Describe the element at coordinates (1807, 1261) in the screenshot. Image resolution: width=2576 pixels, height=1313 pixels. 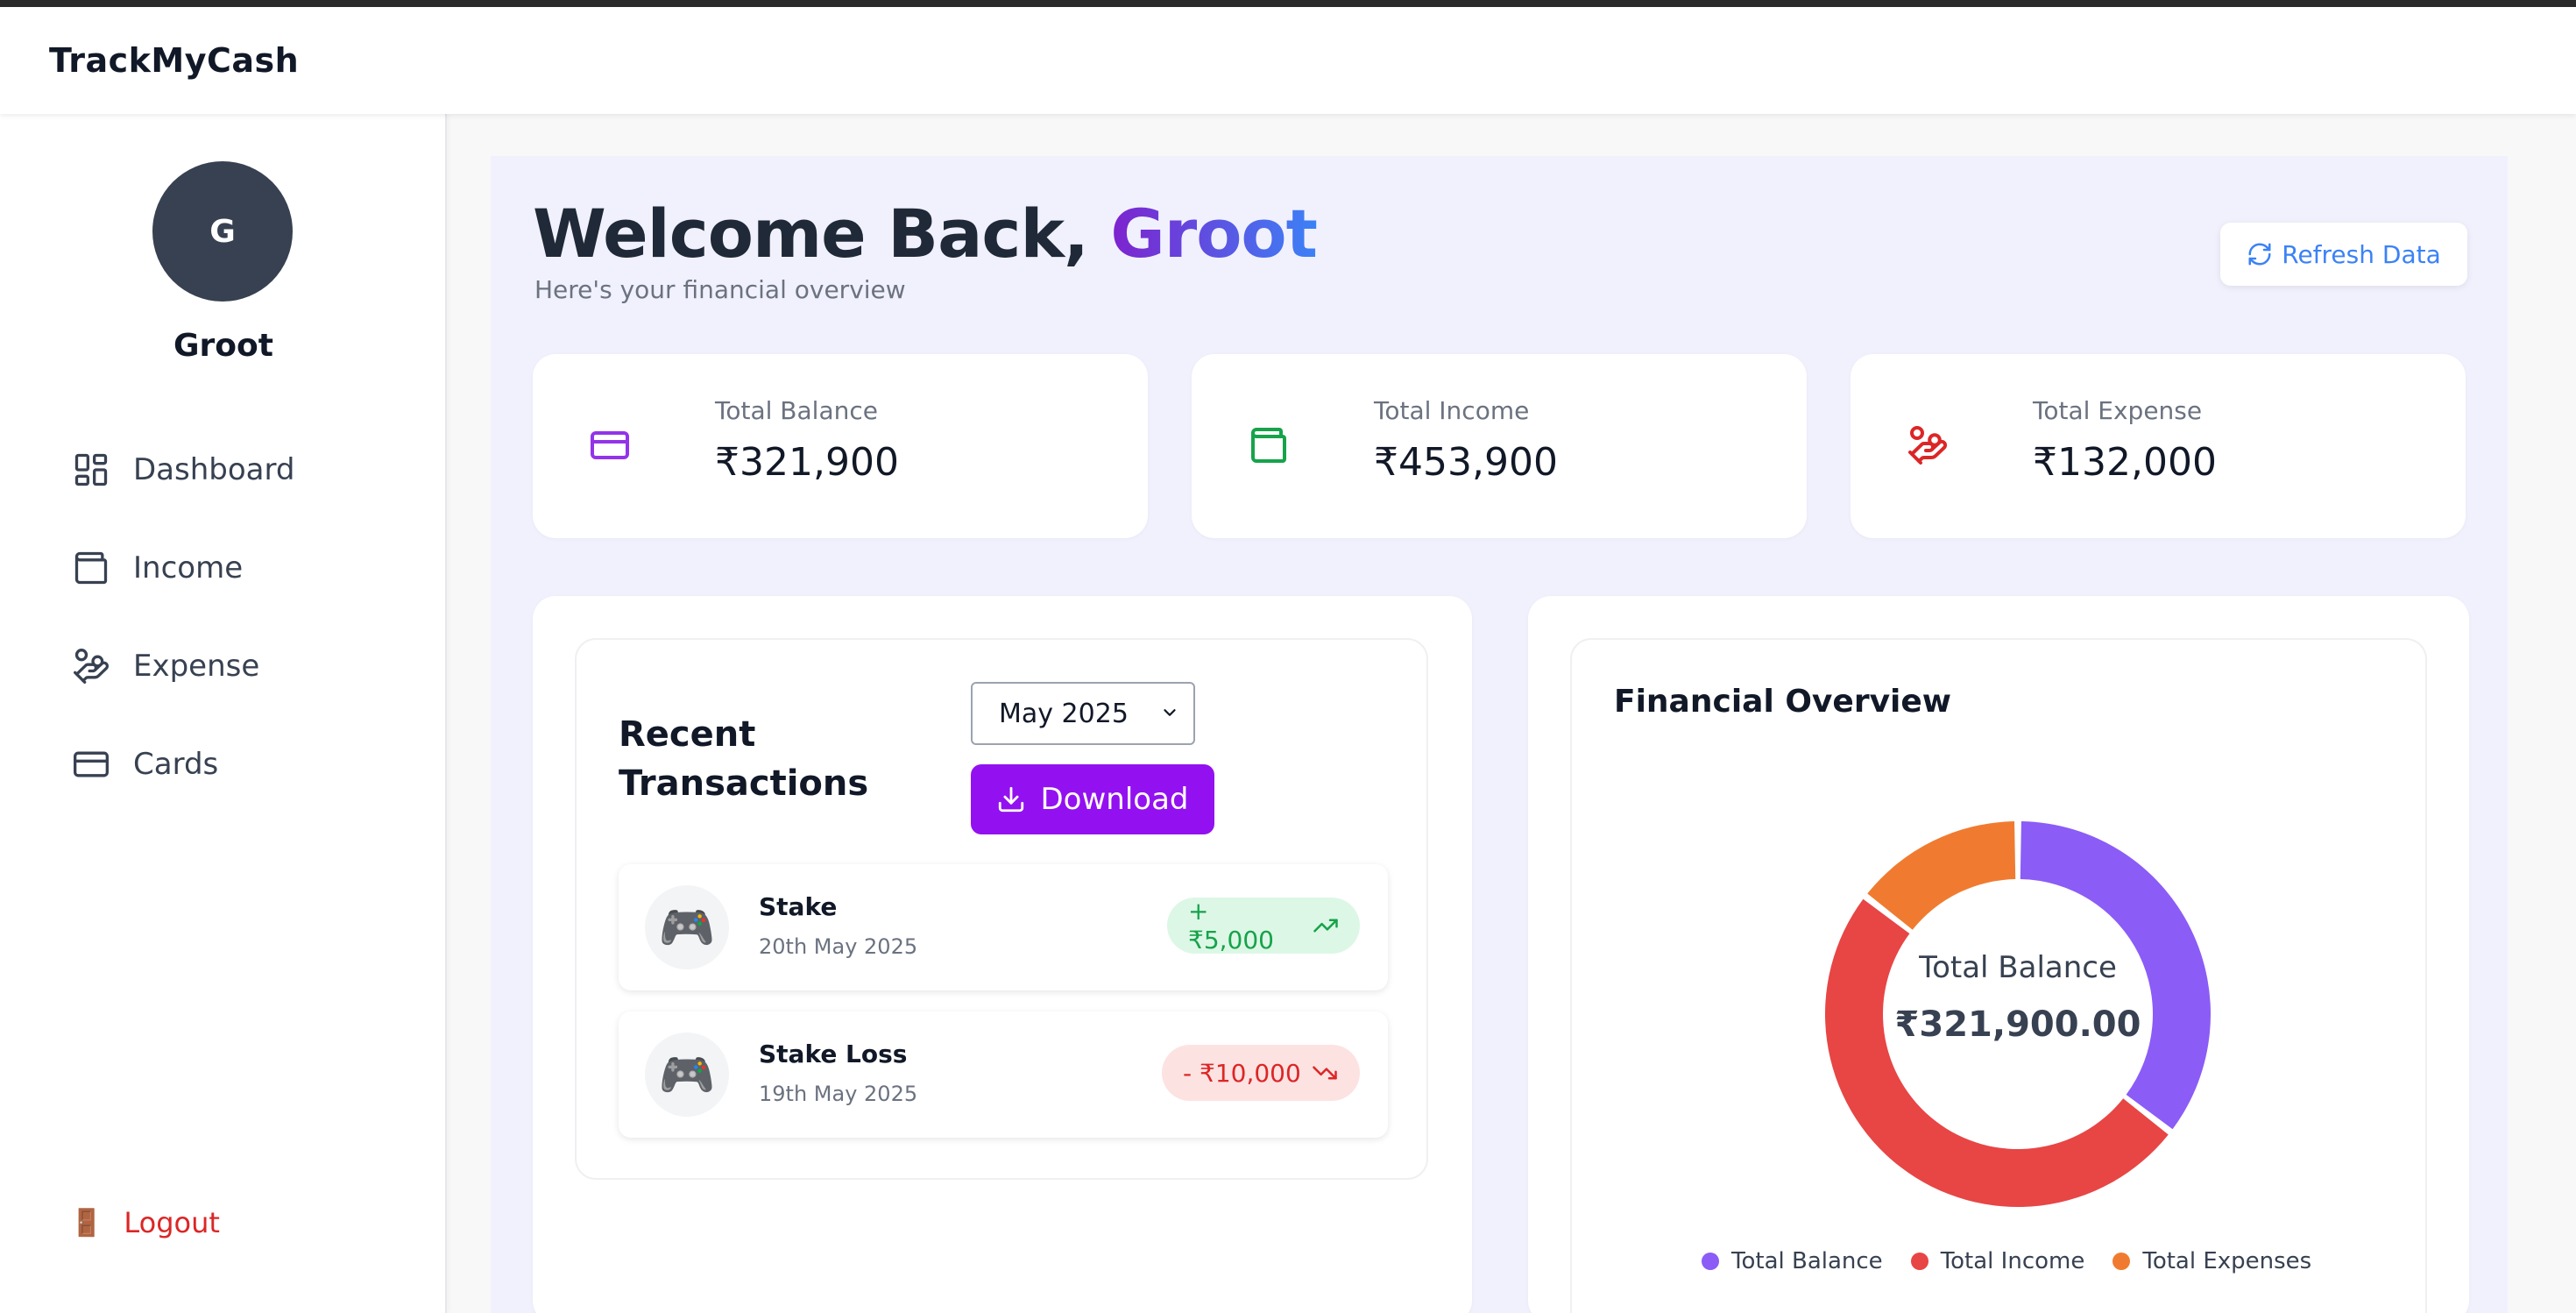
I see `legend-label: Total Balance` at that location.